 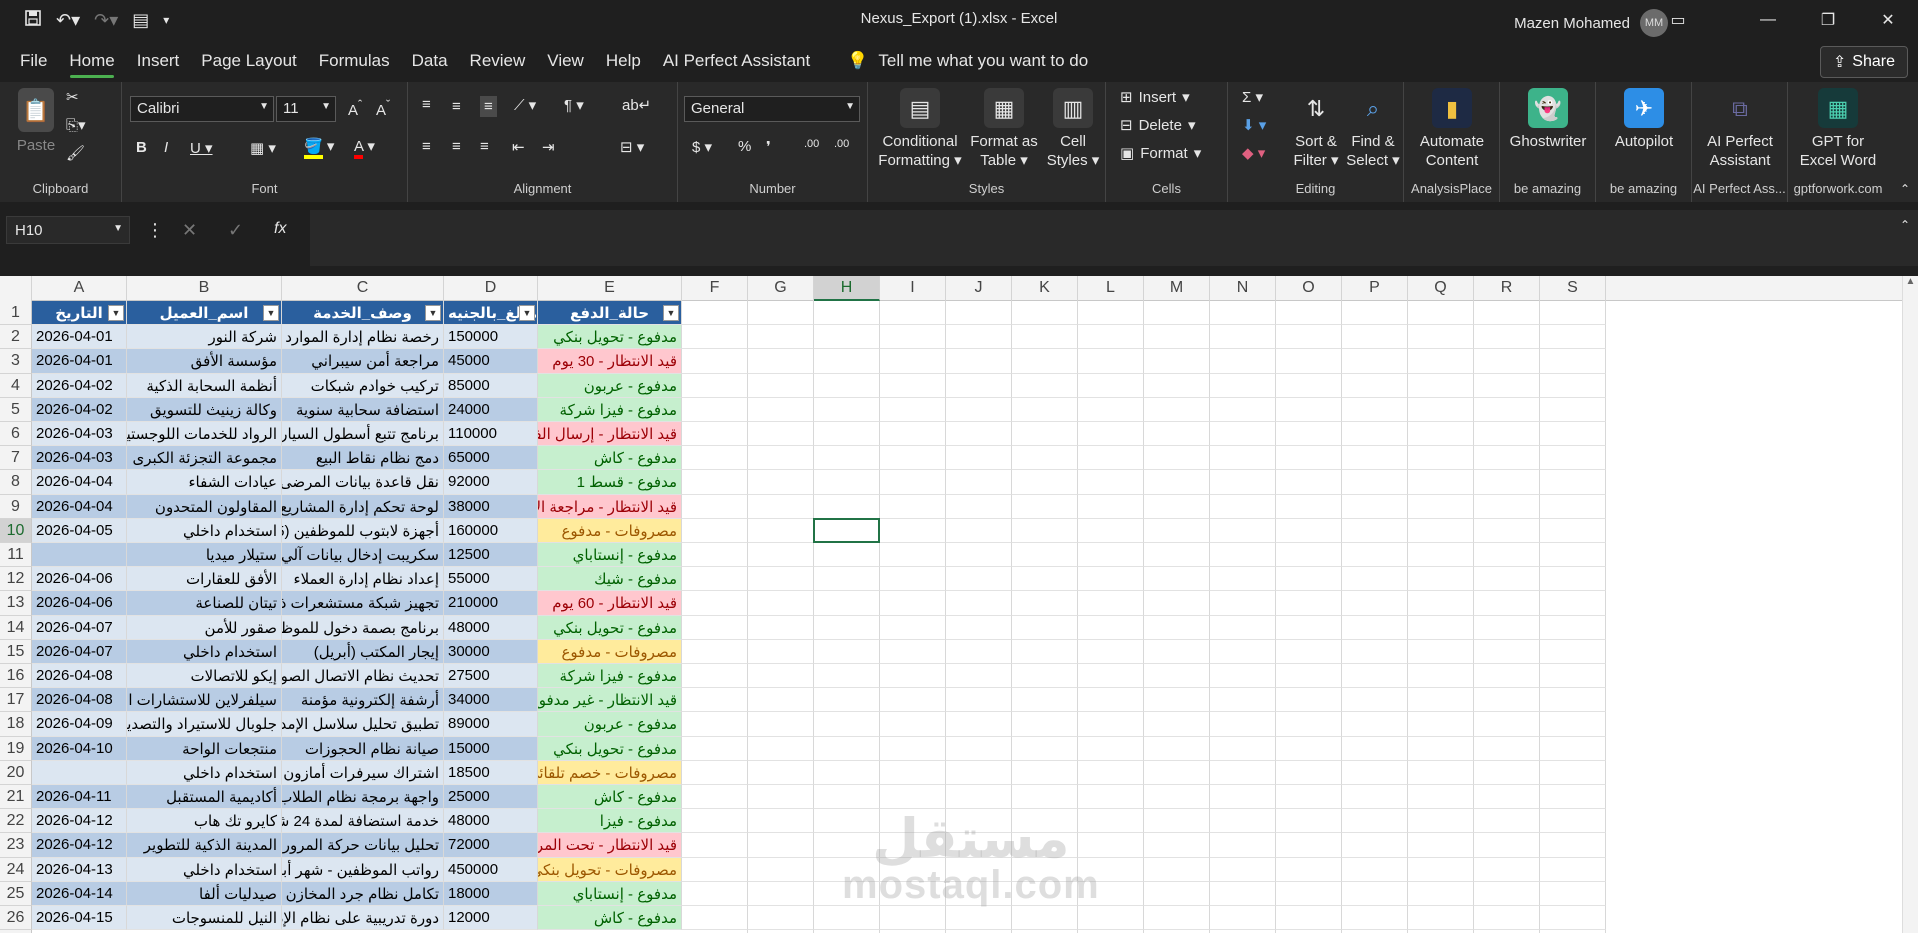 I want to click on tab-review: Review, so click(x=498, y=61).